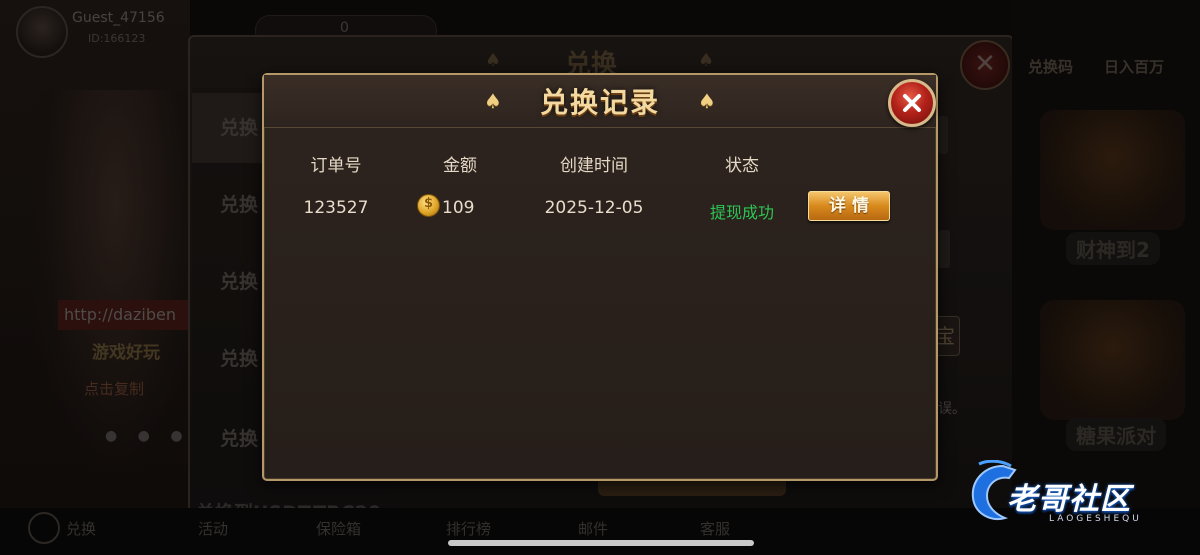  I want to click on column-header-created-time: 创建时间, so click(594, 166).